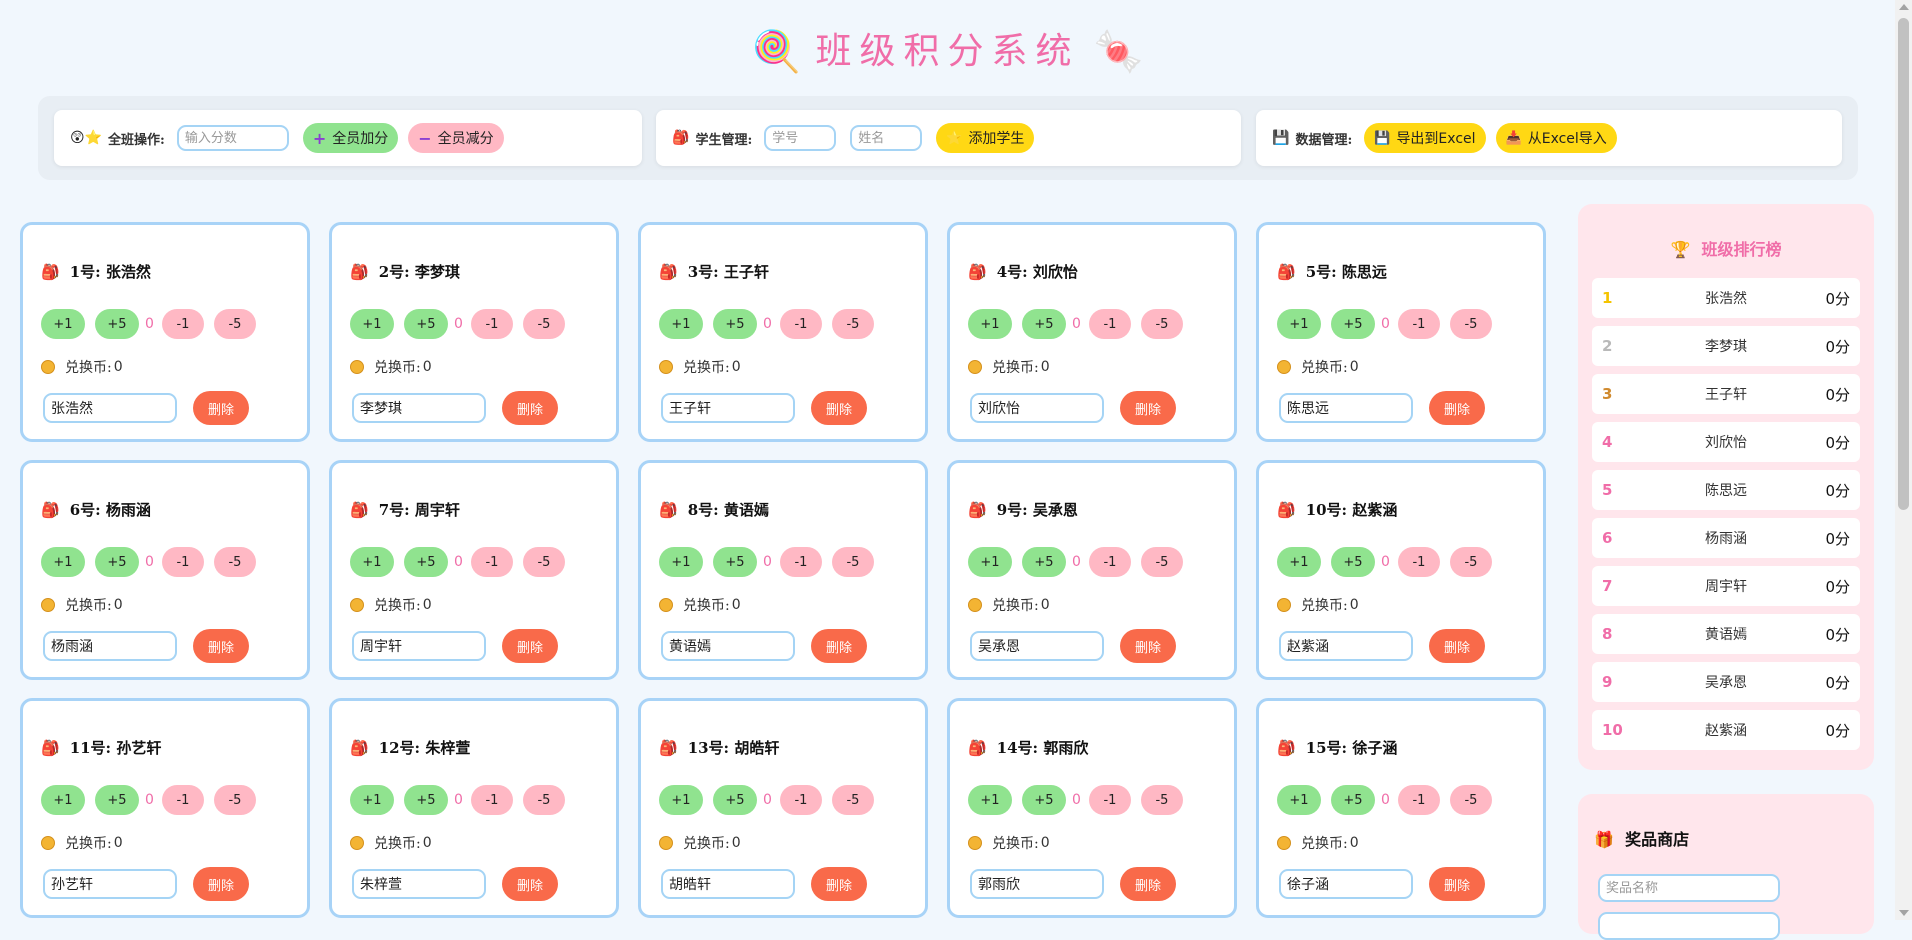  Describe the element at coordinates (886, 138) in the screenshot. I see `student-name-input` at that location.